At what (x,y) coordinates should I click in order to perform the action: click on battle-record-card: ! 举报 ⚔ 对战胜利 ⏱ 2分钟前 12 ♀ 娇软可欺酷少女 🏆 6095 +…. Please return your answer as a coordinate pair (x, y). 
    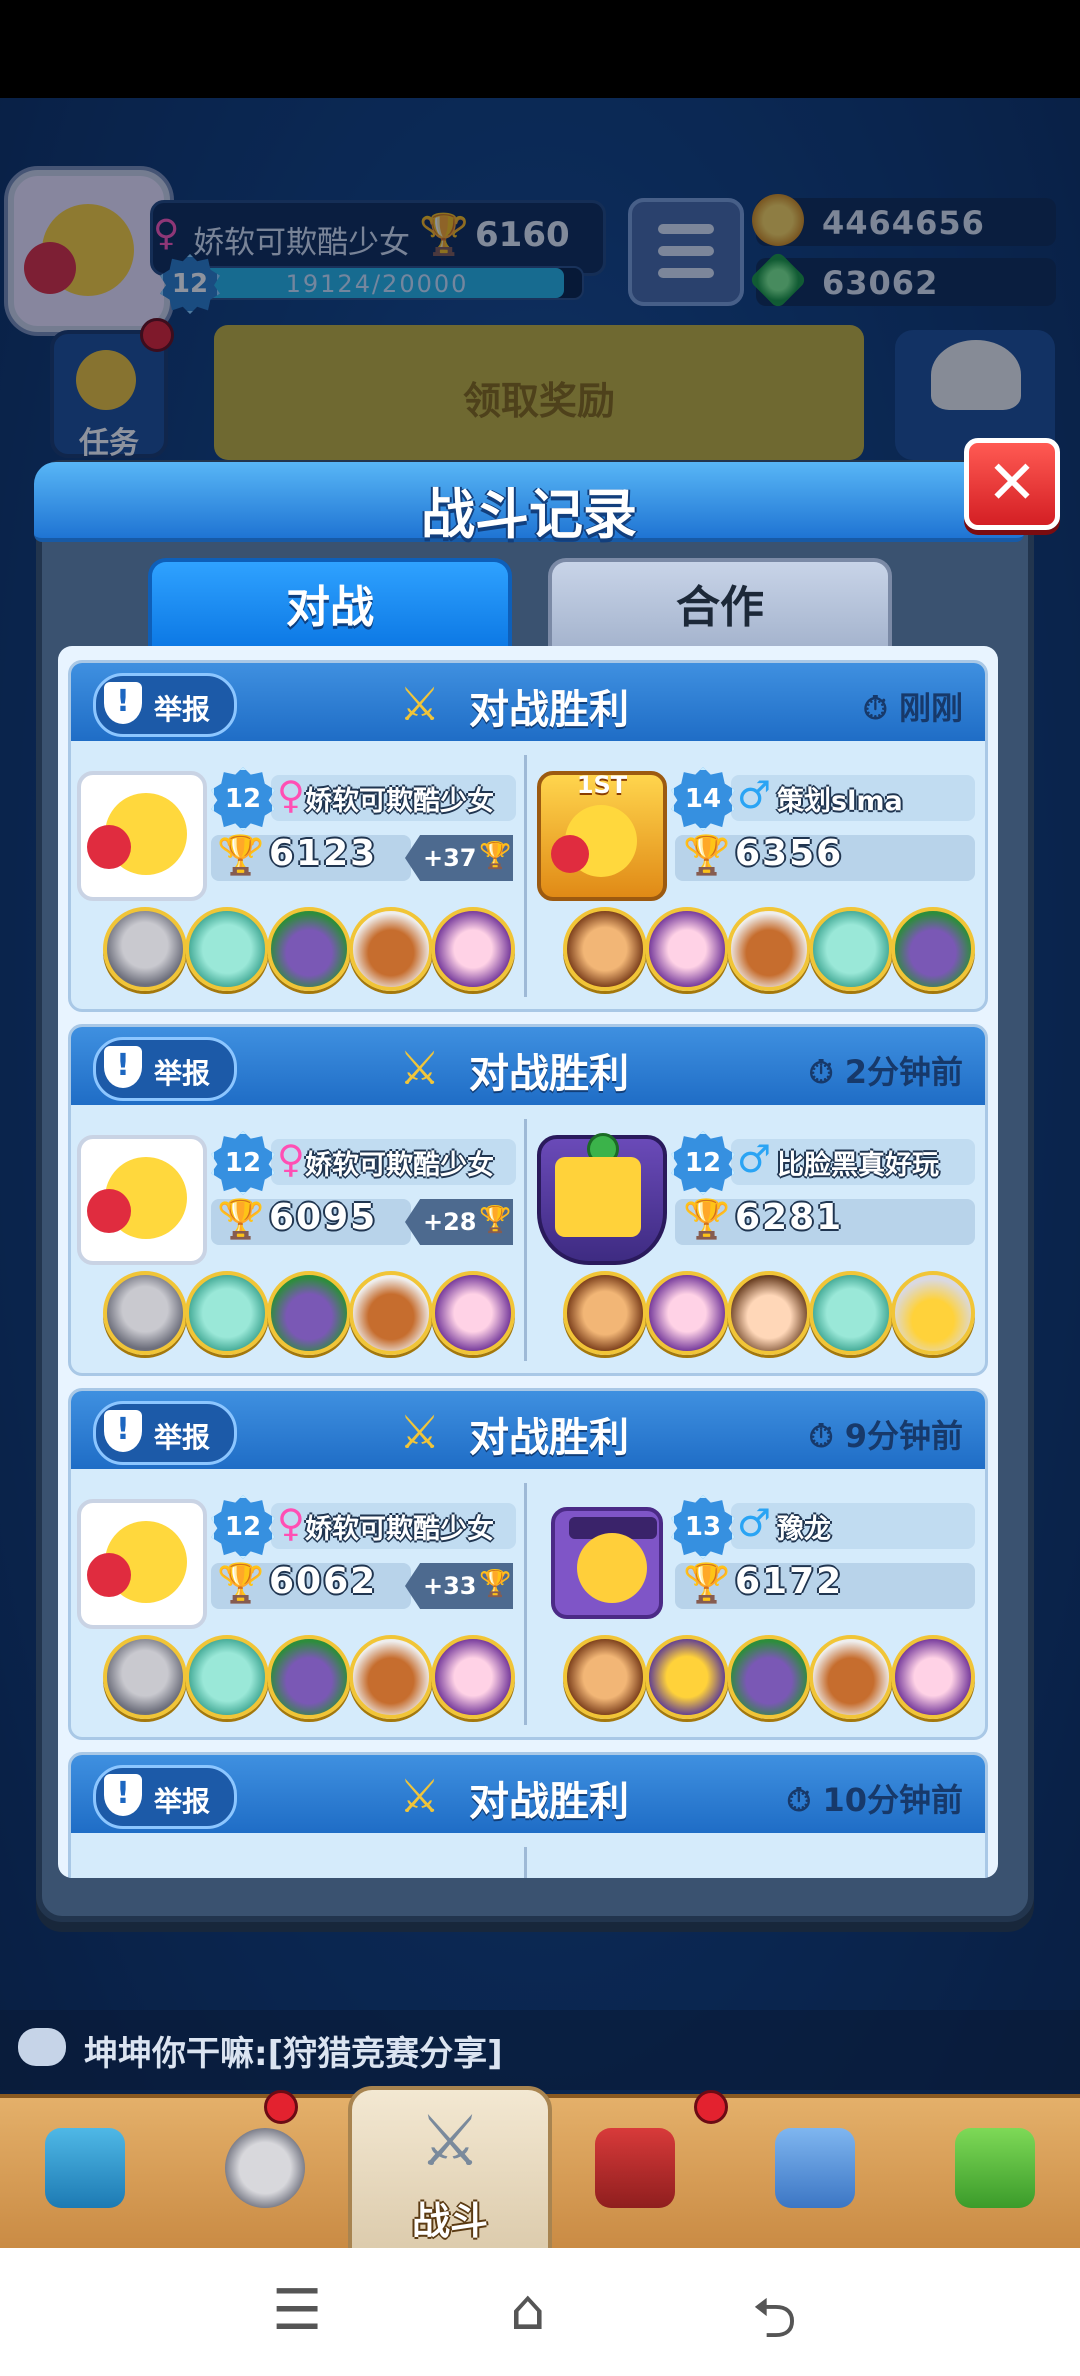
    Looking at the image, I should click on (528, 1200).